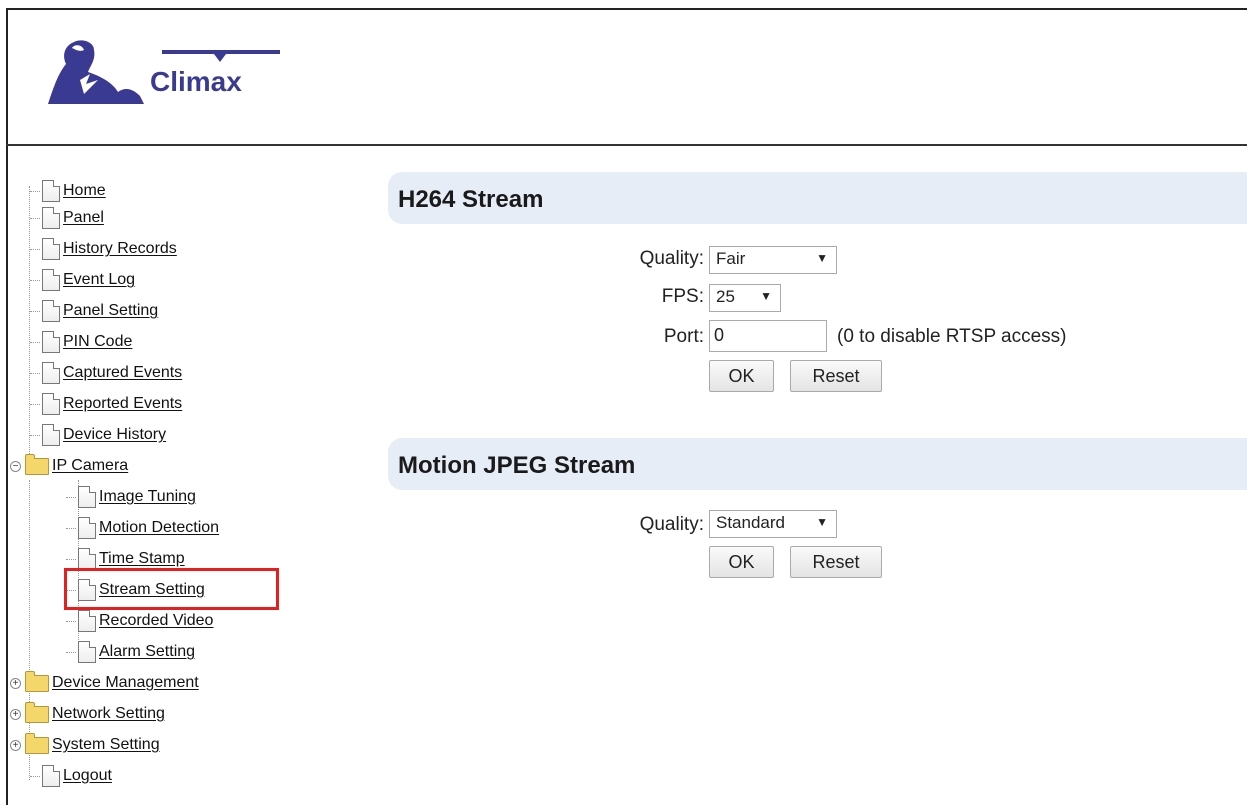 This screenshot has height=805, width=1247. What do you see at coordinates (683, 336) in the screenshot?
I see `h264-port-label: Port:` at bounding box center [683, 336].